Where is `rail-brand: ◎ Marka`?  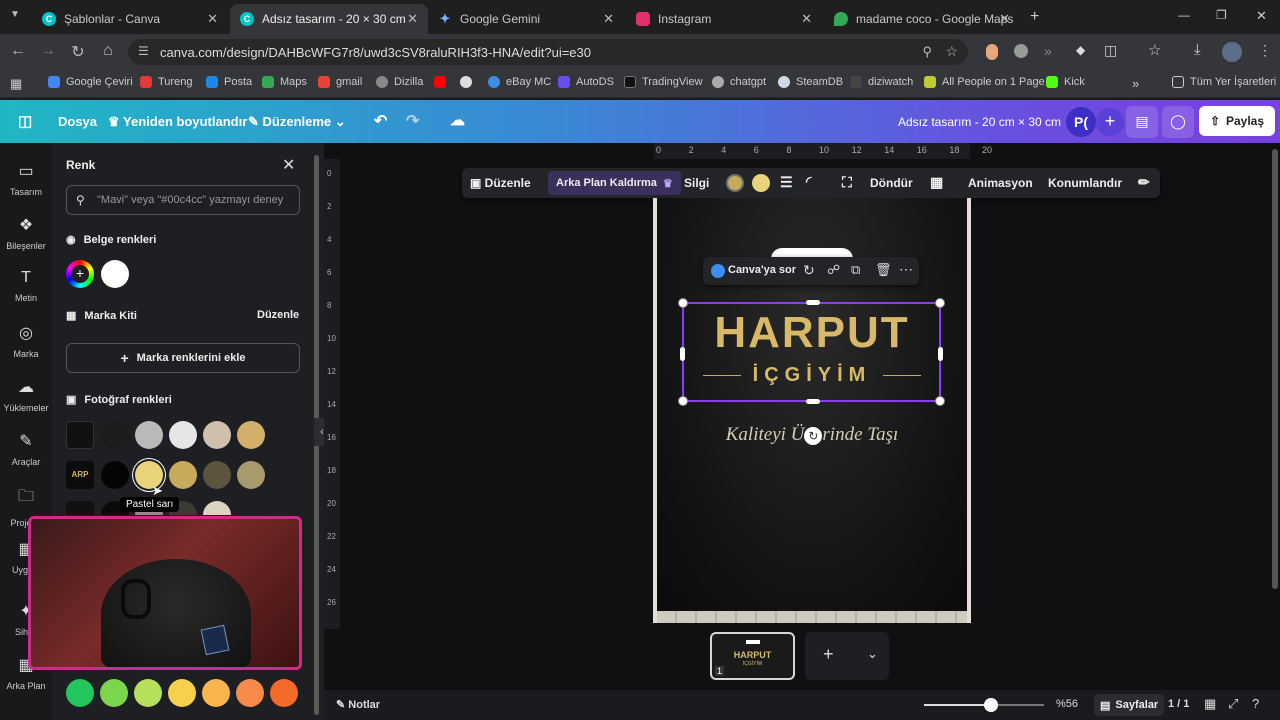 rail-brand: ◎ Marka is located at coordinates (26, 341).